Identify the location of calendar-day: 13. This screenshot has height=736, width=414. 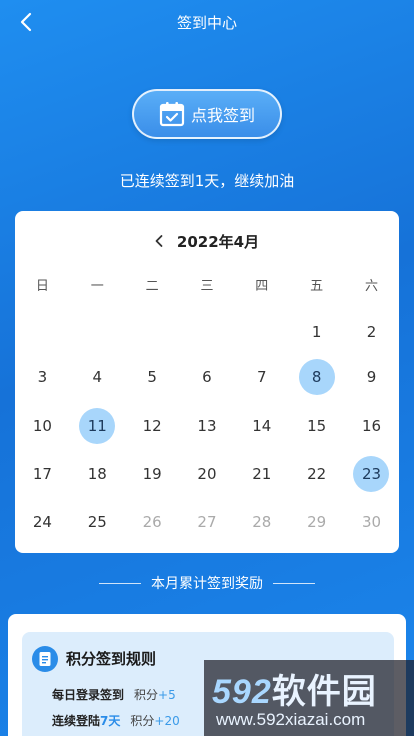
(207, 426).